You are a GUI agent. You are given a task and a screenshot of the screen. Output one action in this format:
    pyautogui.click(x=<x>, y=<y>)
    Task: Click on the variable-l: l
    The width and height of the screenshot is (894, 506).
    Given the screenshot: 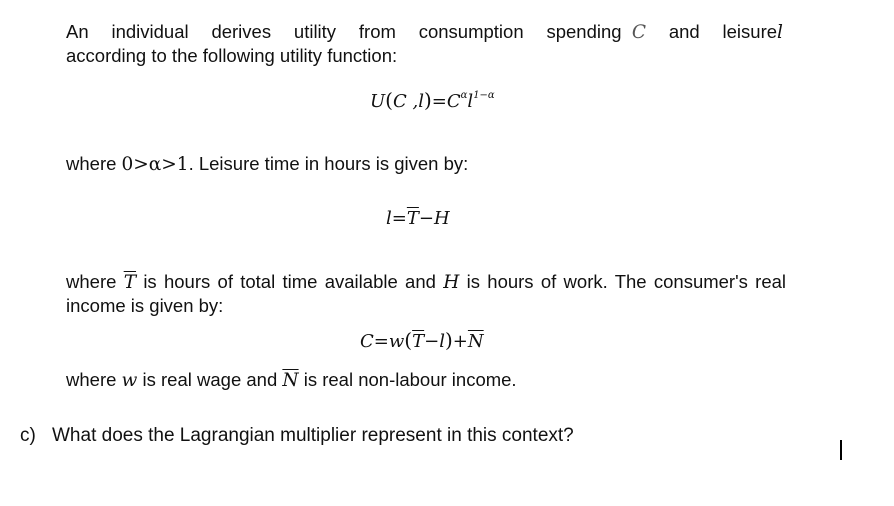 What is the action you would take?
    pyautogui.click(x=780, y=32)
    